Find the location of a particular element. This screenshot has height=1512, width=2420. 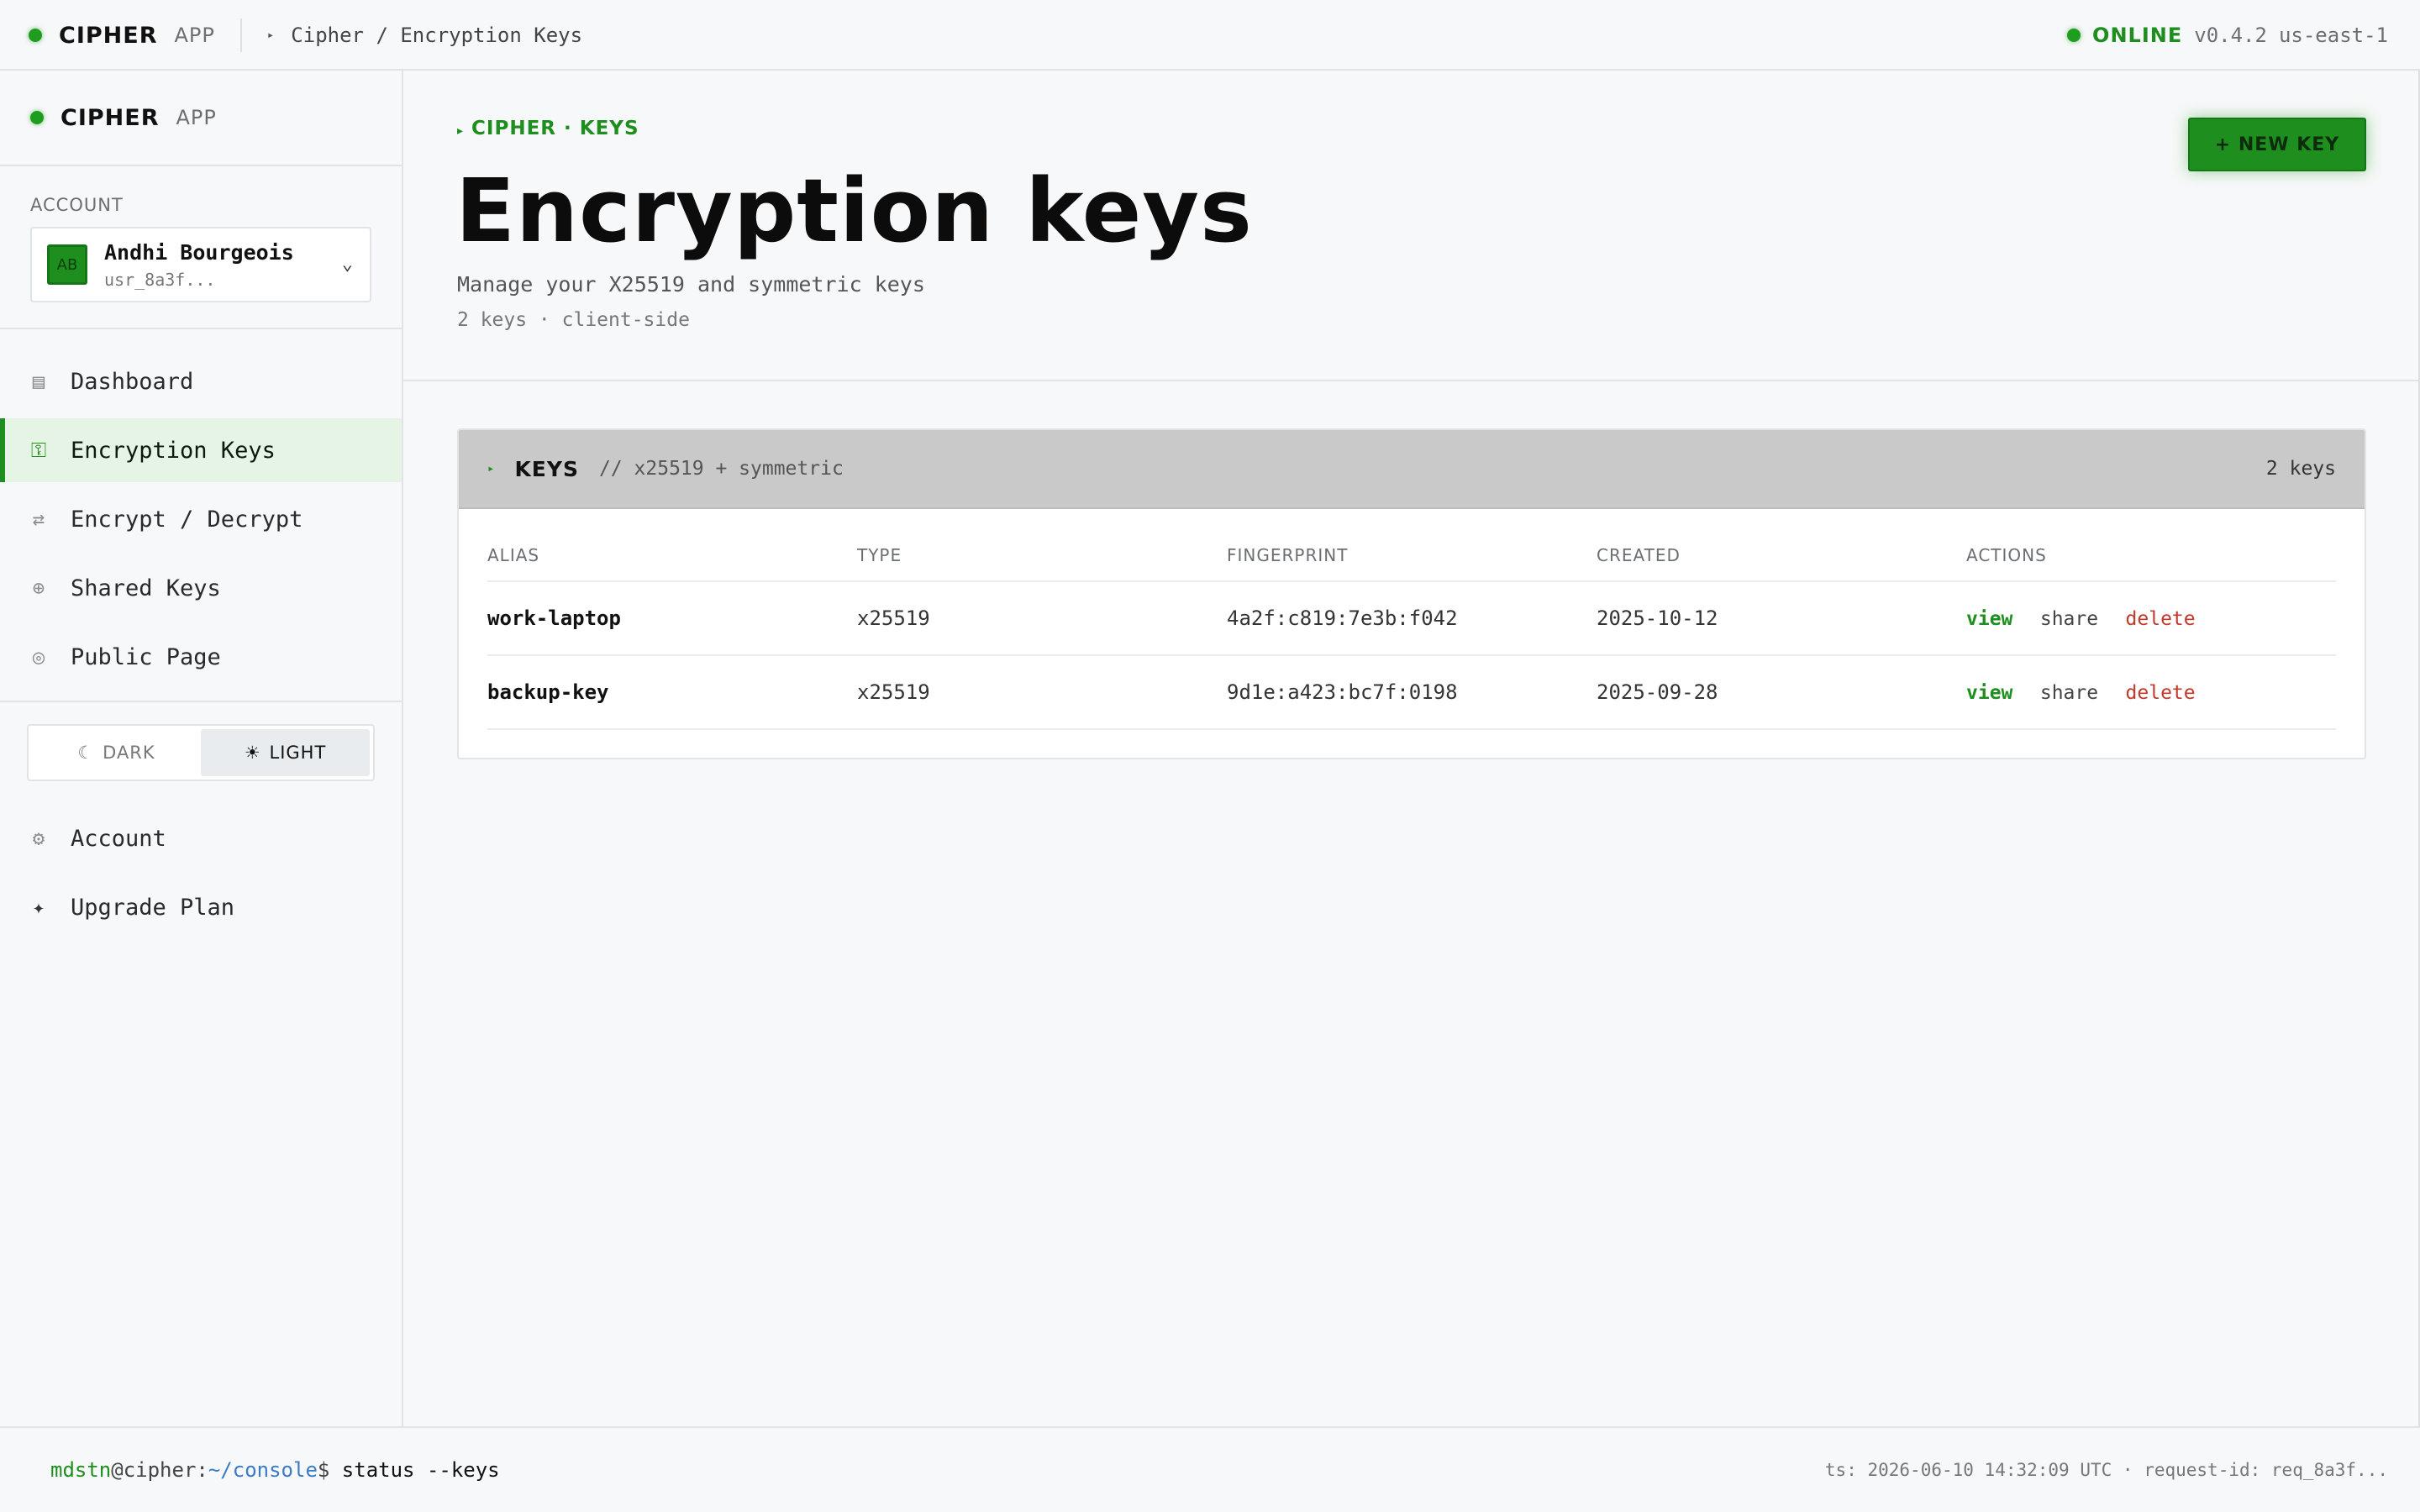

sidebar-item-label: Public Page is located at coordinates (146, 656).